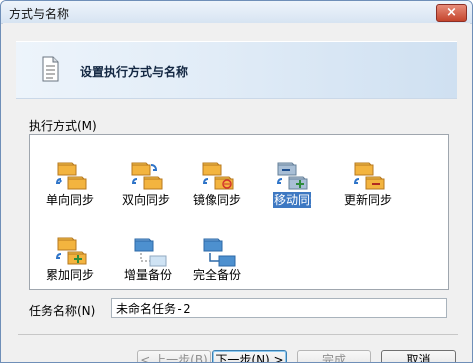  What do you see at coordinates (217, 265) in the screenshot?
I see `mode-item-full-backup: 完全备份` at bounding box center [217, 265].